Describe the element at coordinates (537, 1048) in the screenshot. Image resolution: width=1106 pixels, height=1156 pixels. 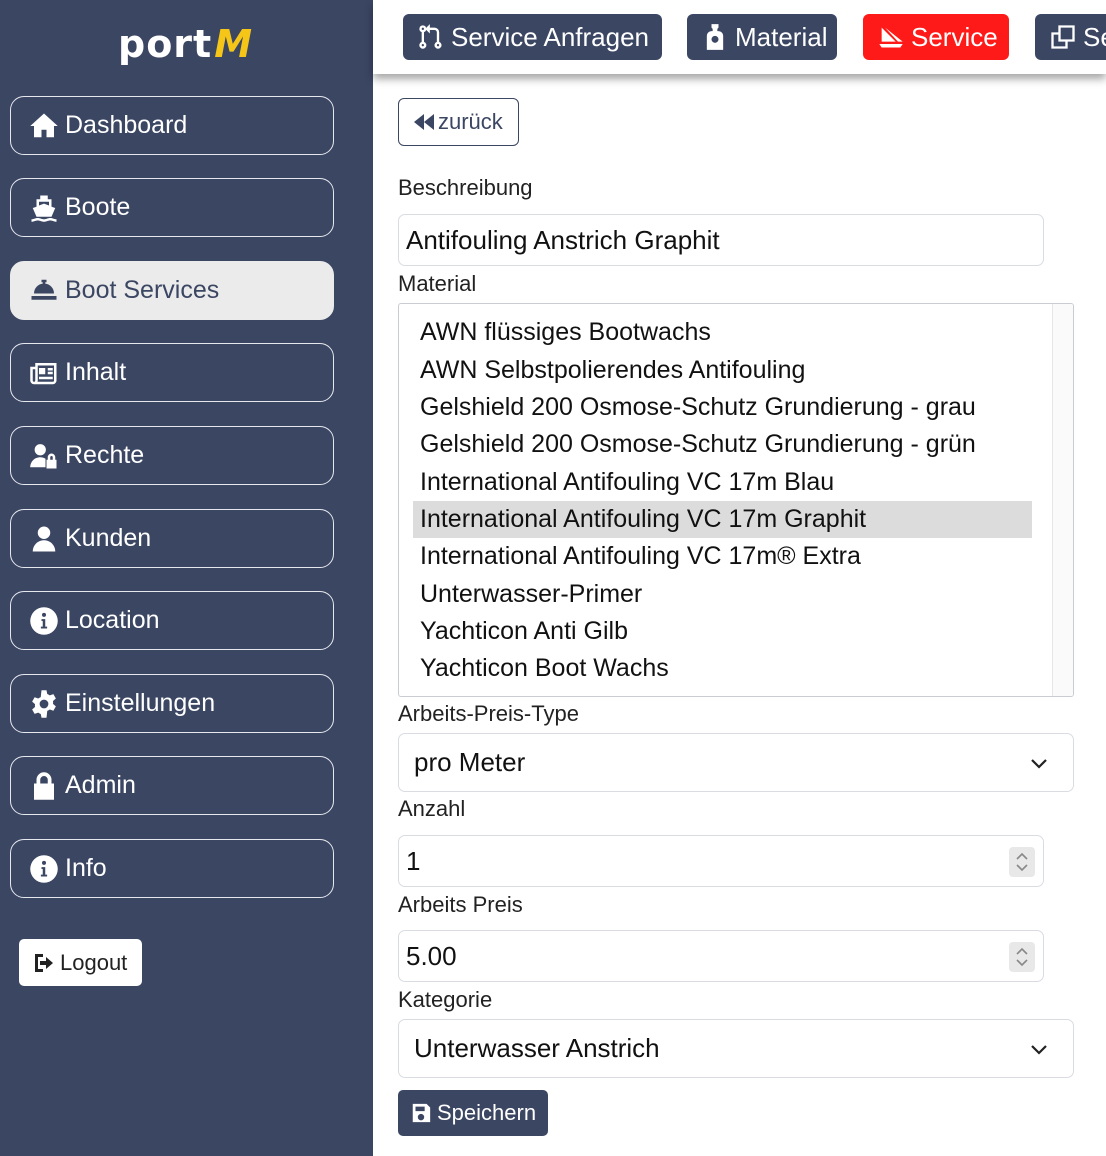
I see `kategorie-value: Unterwasser Anstrich` at that location.